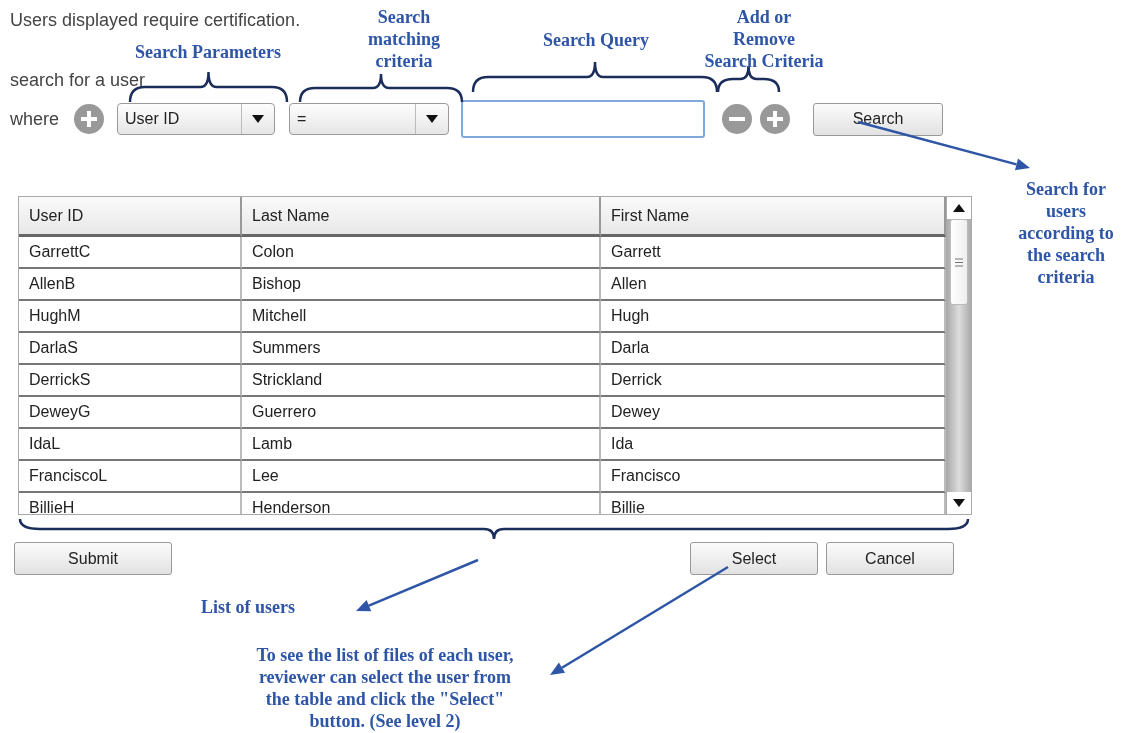 The height and width of the screenshot is (733, 1126). I want to click on operator-dropdown: =, so click(369, 119).